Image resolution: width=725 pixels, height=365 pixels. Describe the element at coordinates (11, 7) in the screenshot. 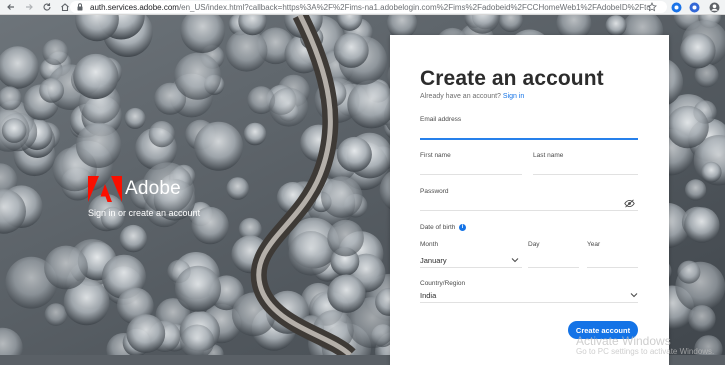

I see `back-icon` at that location.